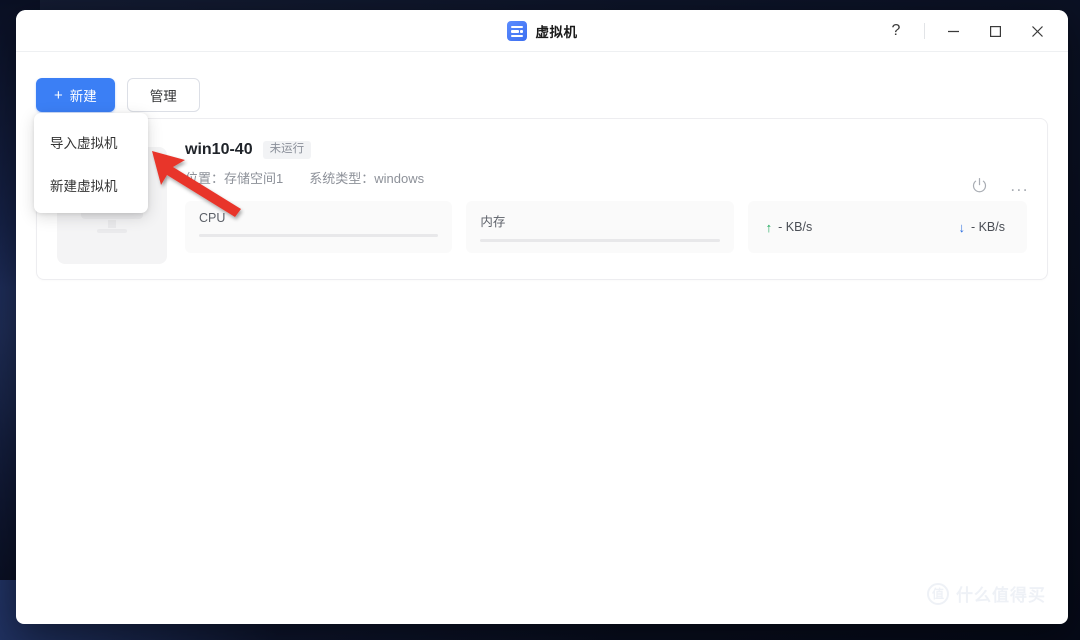 The height and width of the screenshot is (640, 1080). I want to click on network-upload: ↑ - KB/s, so click(789, 227).